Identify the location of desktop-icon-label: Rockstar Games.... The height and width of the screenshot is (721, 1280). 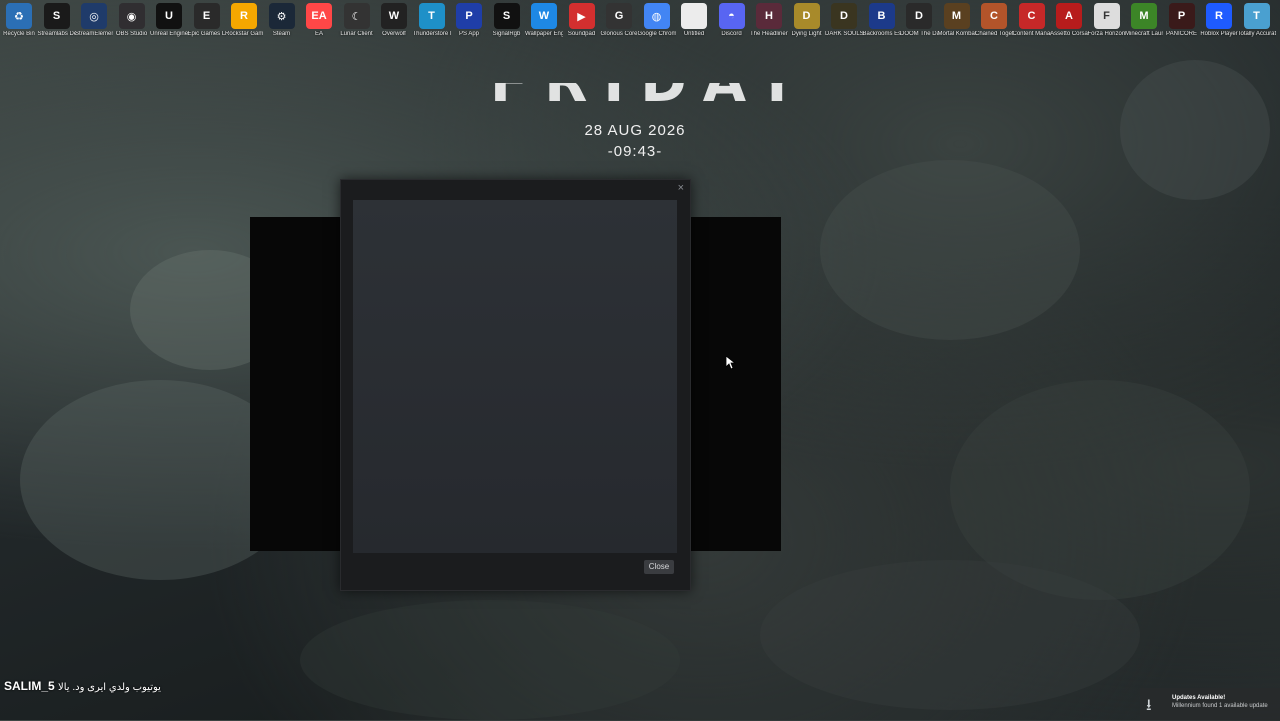
(244, 34).